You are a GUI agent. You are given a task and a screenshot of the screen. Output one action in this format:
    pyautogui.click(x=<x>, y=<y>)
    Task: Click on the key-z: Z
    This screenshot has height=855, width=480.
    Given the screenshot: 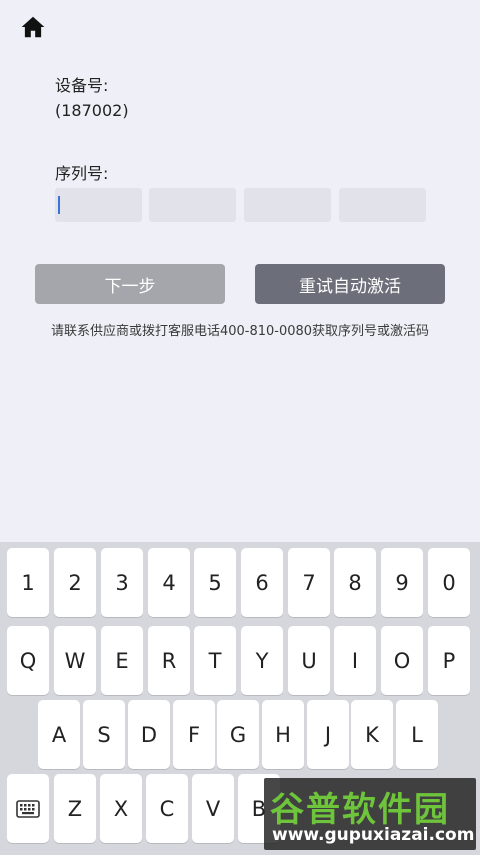 What is the action you would take?
    pyautogui.click(x=75, y=808)
    